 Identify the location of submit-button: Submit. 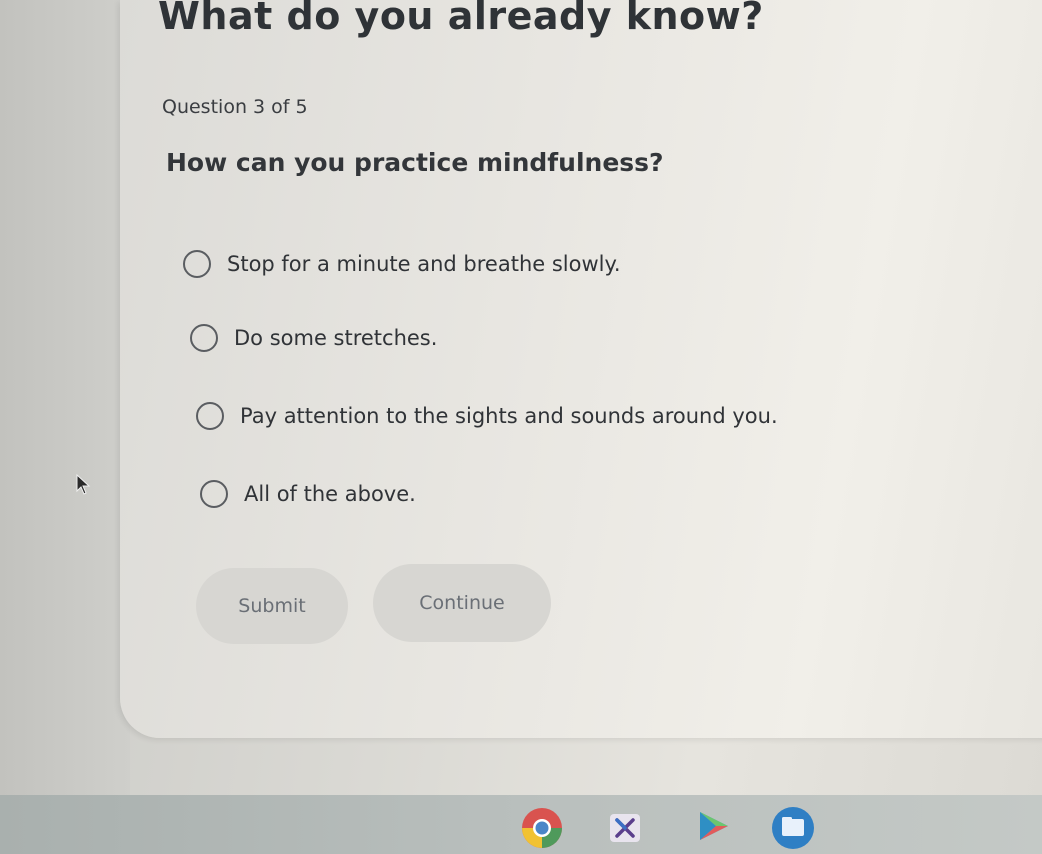
(272, 606).